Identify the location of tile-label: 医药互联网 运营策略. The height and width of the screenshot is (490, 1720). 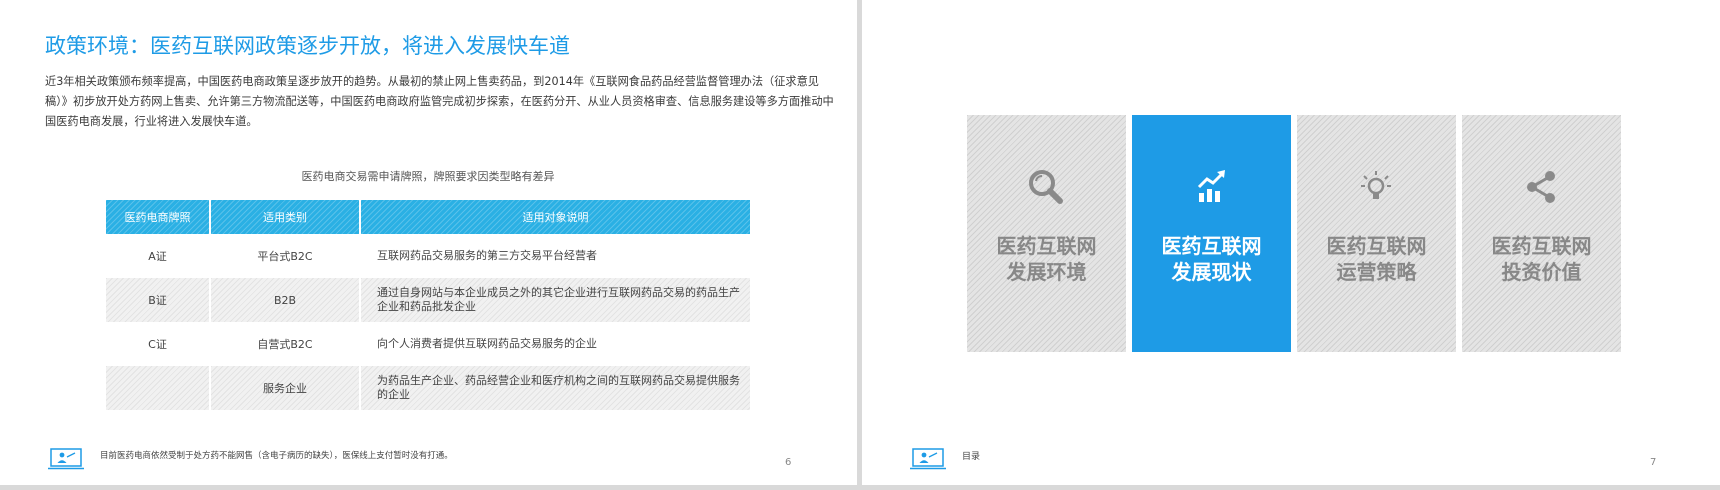
(1376, 259).